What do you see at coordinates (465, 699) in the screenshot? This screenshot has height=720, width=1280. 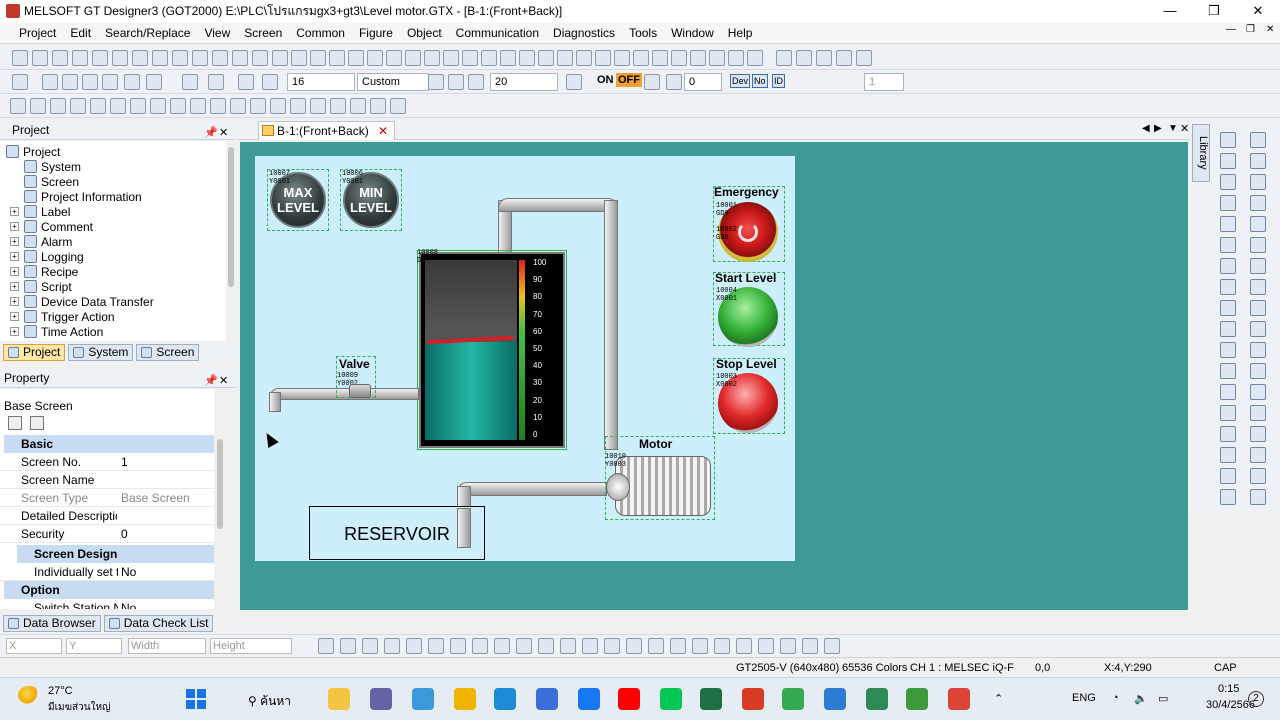 I see `folder-icon` at bounding box center [465, 699].